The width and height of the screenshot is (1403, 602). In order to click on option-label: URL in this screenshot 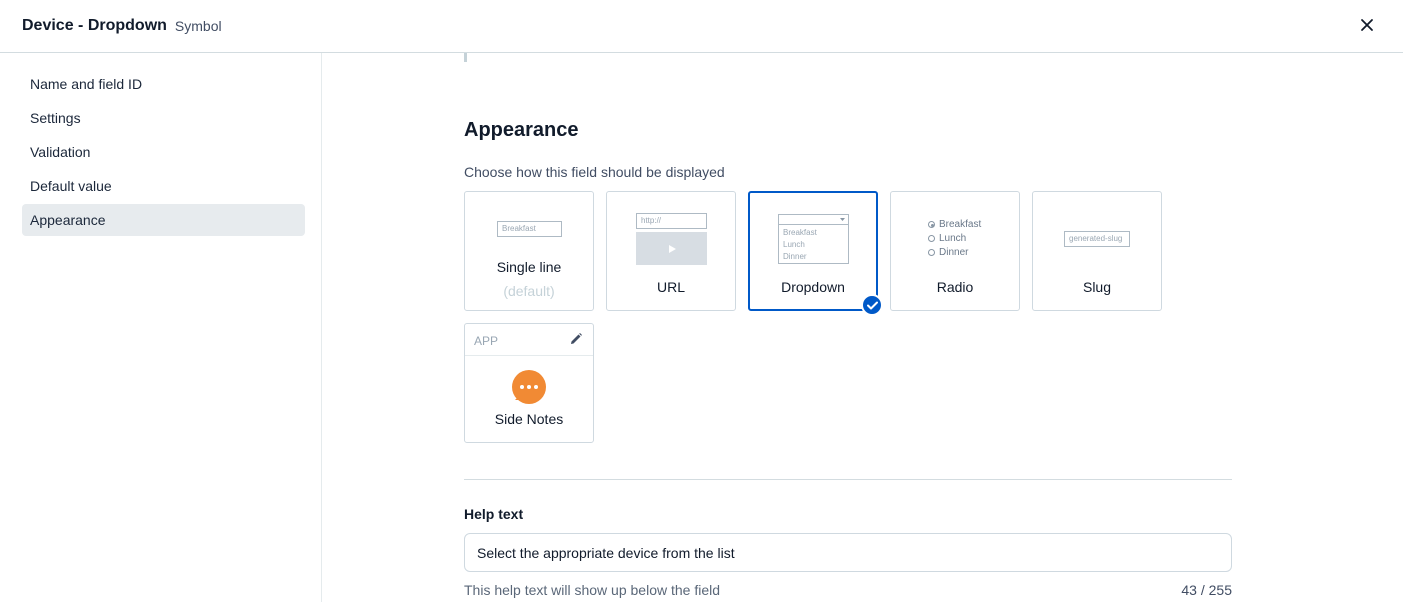, I will do `click(670, 287)`.